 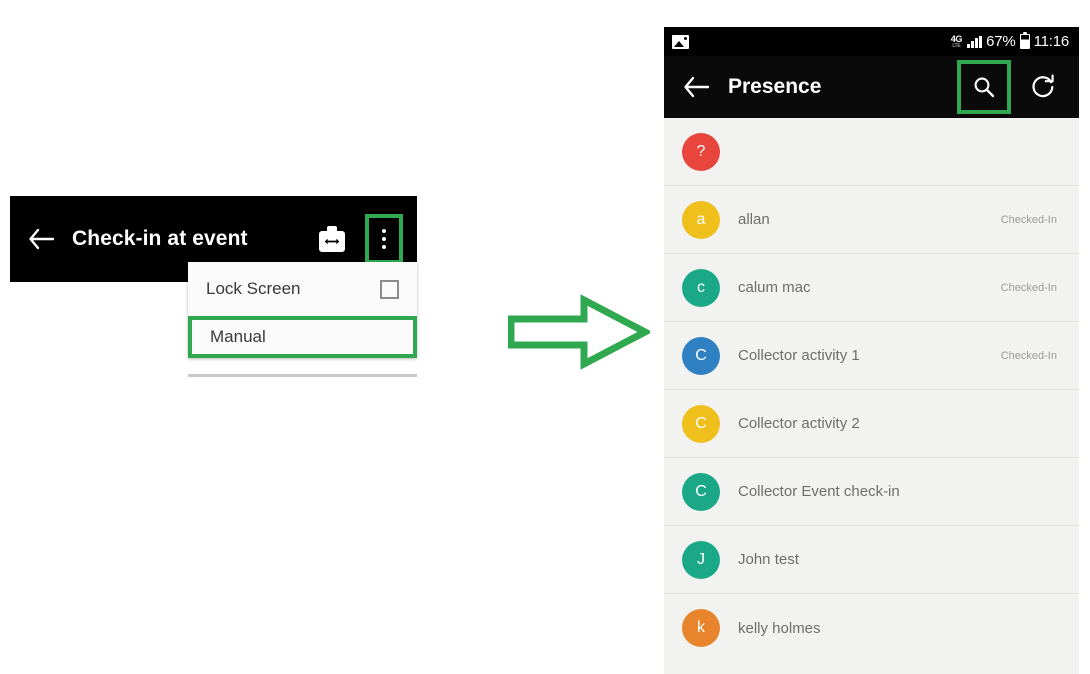 I want to click on menu-item-label: Manual, so click(x=238, y=336).